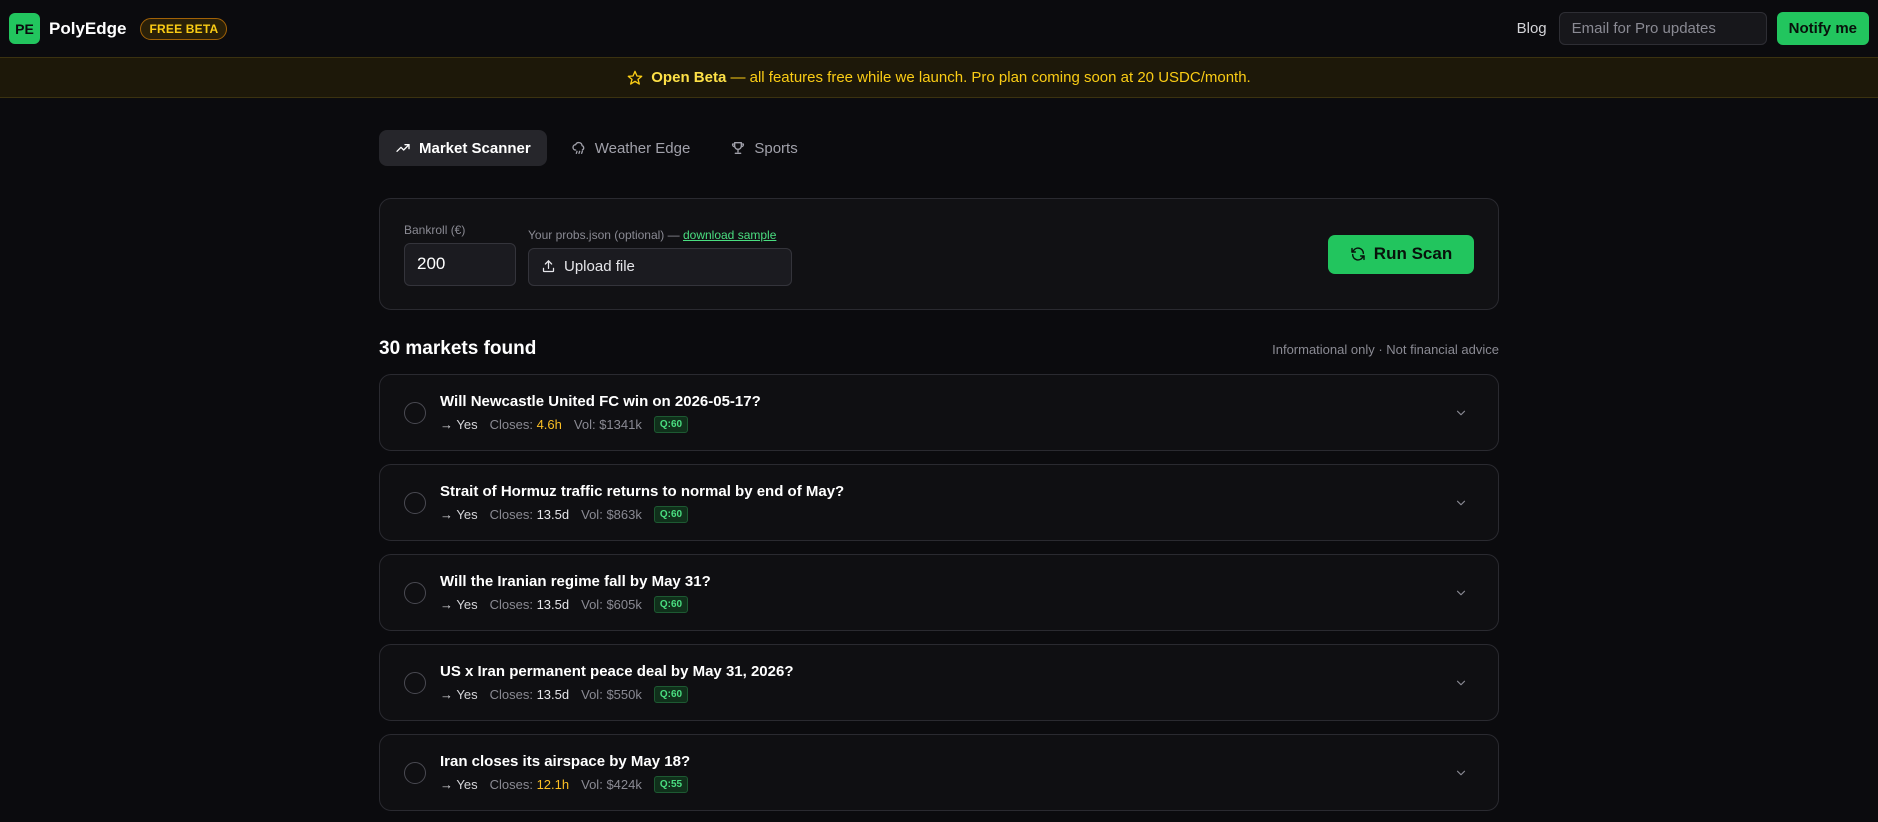 The width and height of the screenshot is (1878, 822). What do you see at coordinates (599, 266) in the screenshot?
I see `upload-label: Upload file` at bounding box center [599, 266].